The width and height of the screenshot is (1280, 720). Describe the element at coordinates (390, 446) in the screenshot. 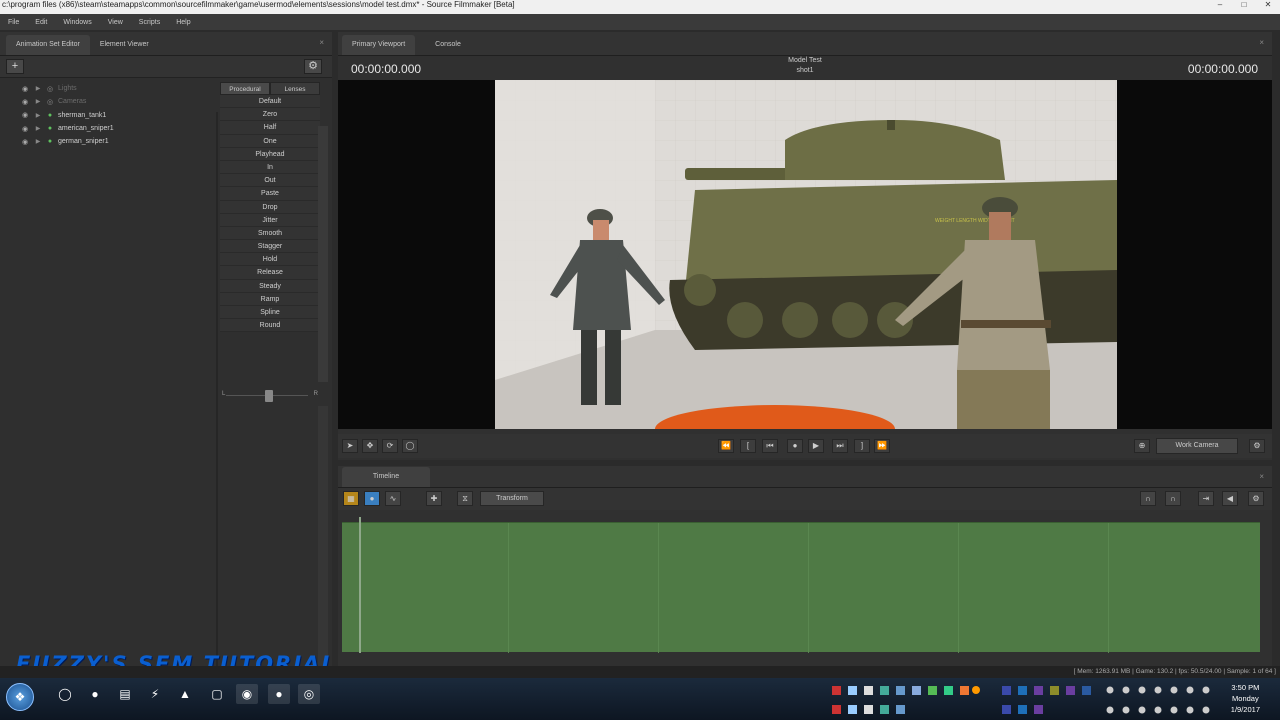

I see `rotate-tool-icon: ⟳` at that location.